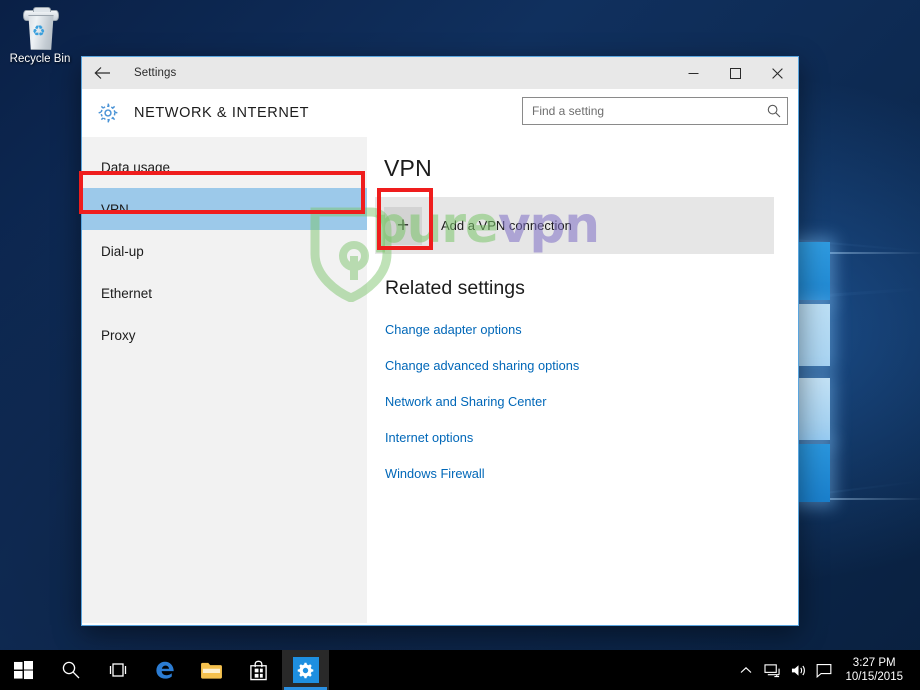 The height and width of the screenshot is (690, 920). What do you see at coordinates (136, 167) in the screenshot?
I see `sidebar-item-label: Data usage` at bounding box center [136, 167].